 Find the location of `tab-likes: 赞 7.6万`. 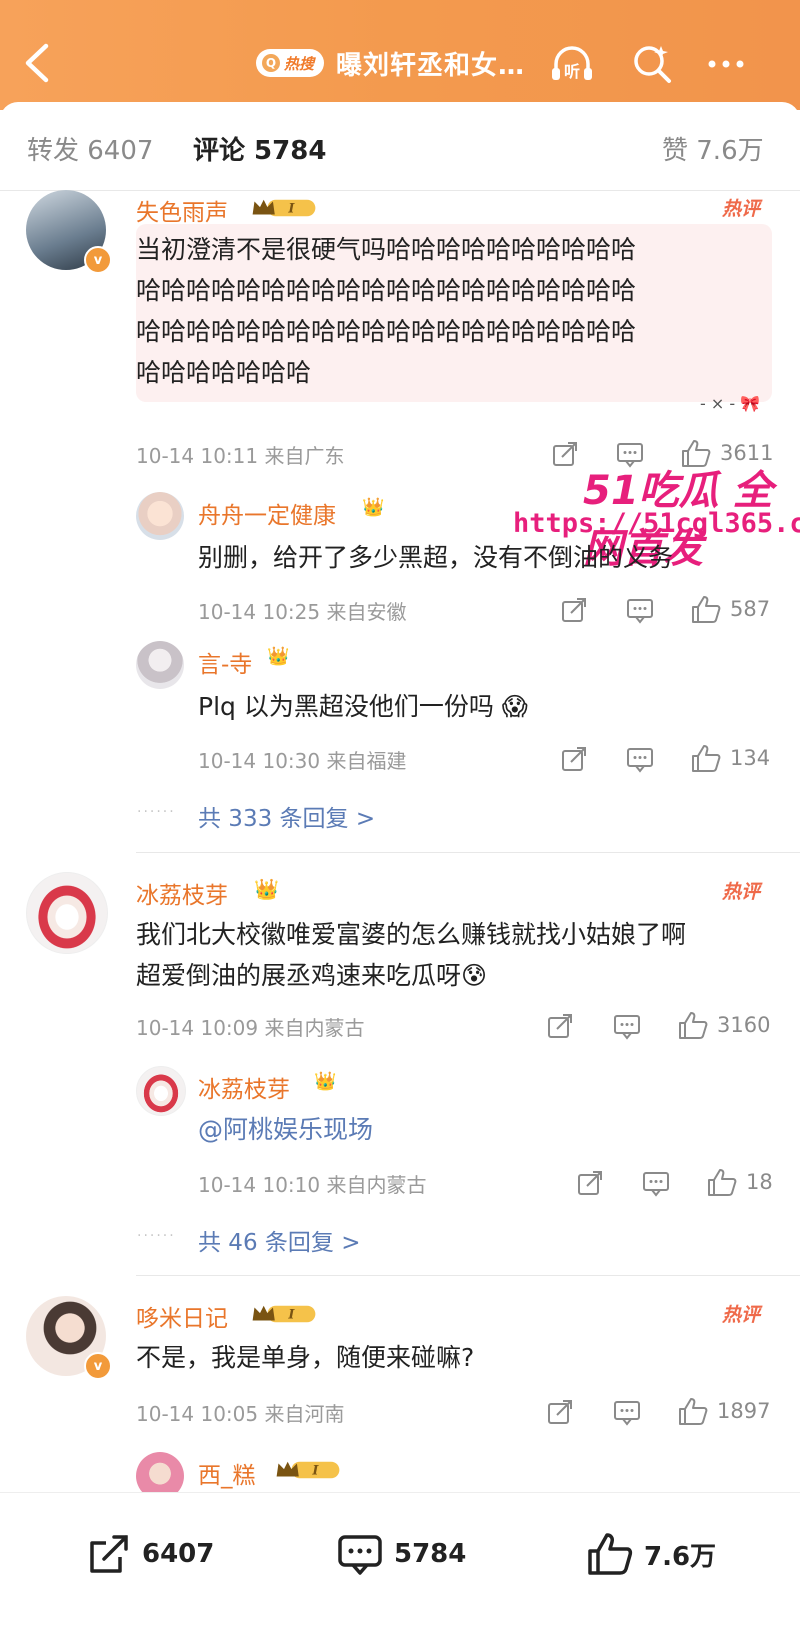

tab-likes: 赞 7.6万 is located at coordinates (713, 148).